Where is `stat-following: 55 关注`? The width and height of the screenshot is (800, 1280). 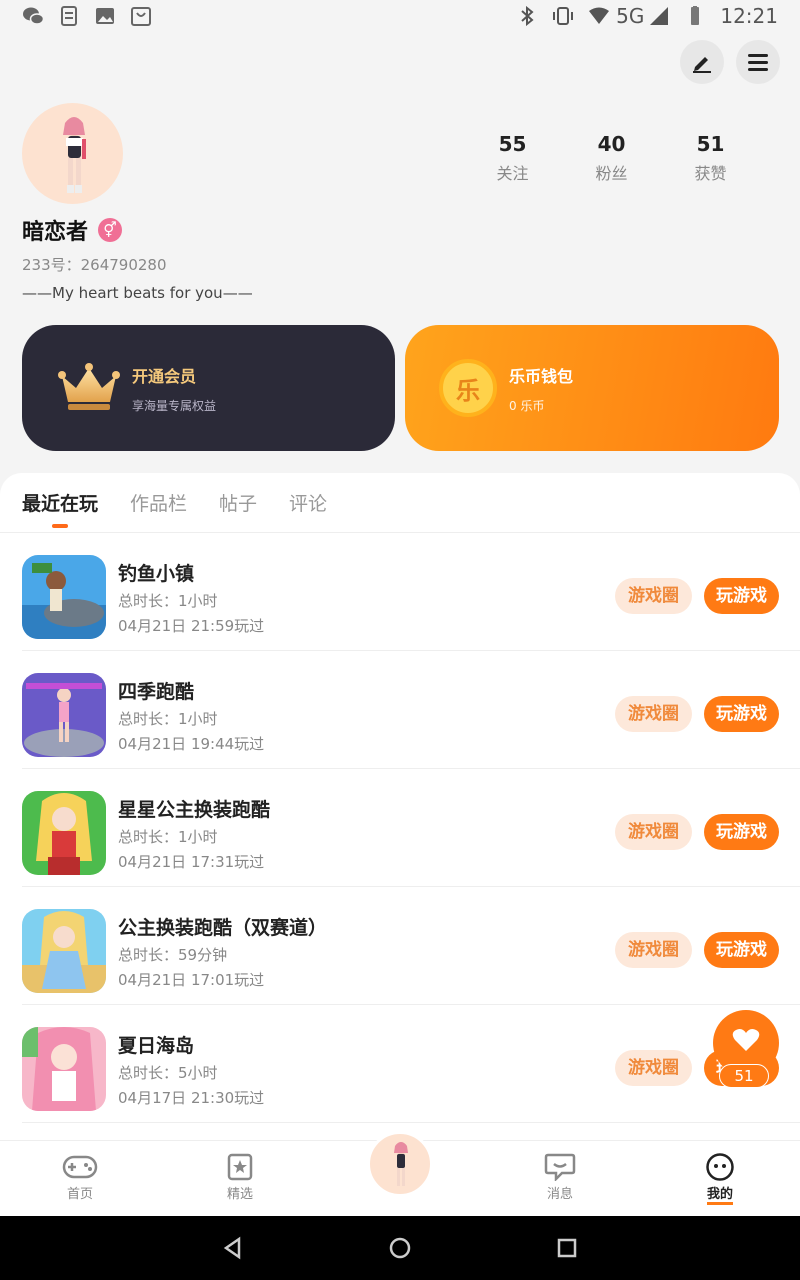 stat-following: 55 关注 is located at coordinates (512, 158).